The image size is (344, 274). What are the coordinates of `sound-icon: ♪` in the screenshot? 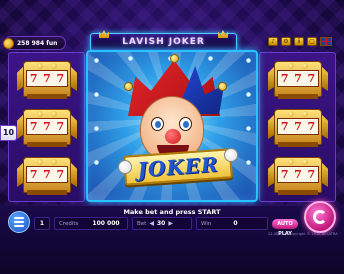 It's located at (273, 41).